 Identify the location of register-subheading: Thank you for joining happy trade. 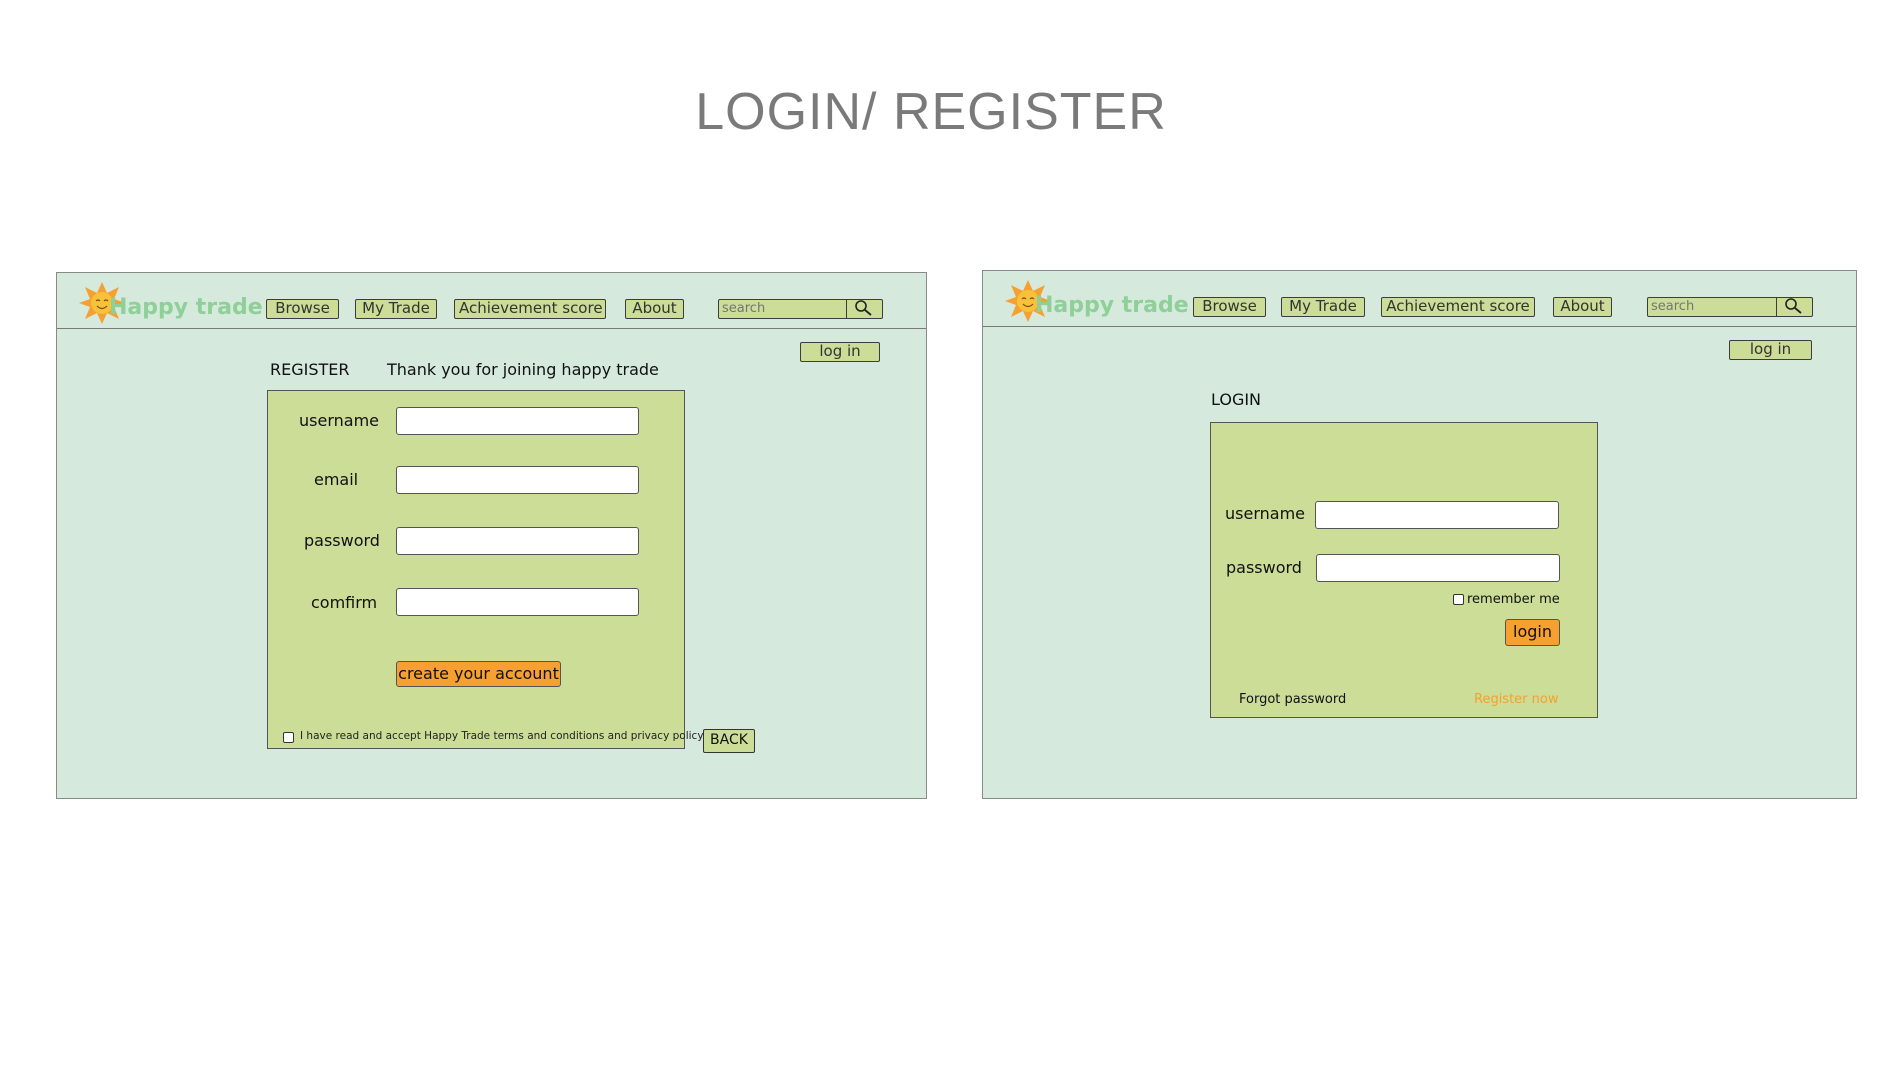
(523, 369).